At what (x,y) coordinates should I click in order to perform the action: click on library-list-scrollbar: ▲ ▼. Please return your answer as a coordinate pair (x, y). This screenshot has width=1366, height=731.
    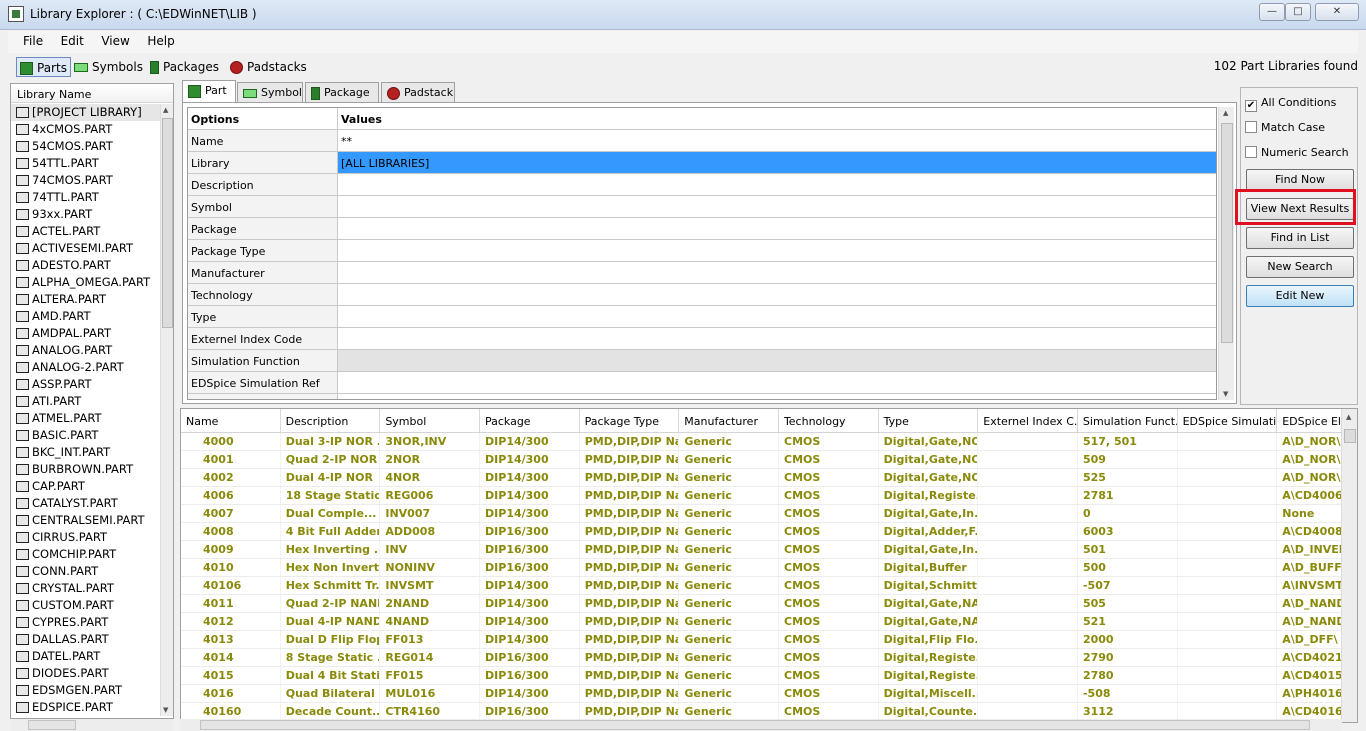
    Looking at the image, I should click on (166, 410).